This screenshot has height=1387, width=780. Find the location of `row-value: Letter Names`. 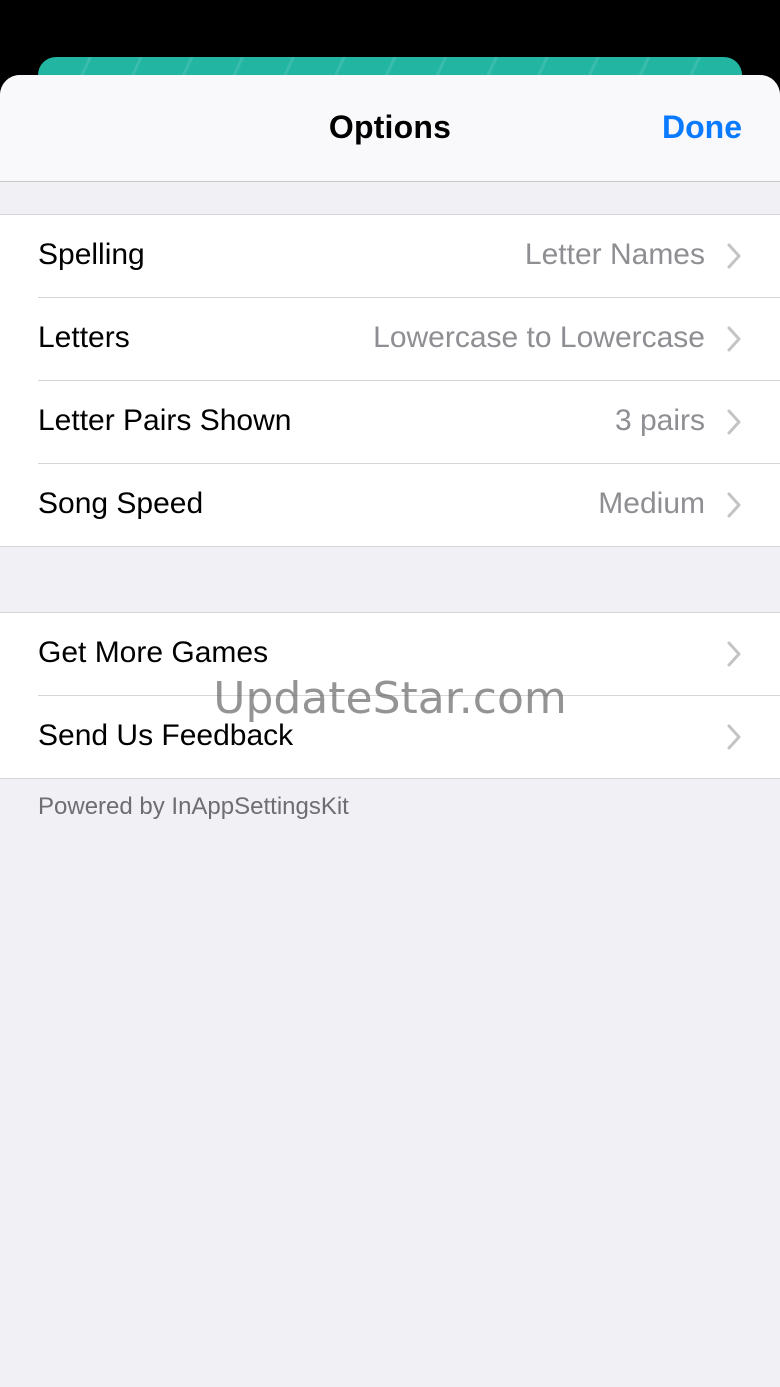

row-value: Letter Names is located at coordinates (614, 254).